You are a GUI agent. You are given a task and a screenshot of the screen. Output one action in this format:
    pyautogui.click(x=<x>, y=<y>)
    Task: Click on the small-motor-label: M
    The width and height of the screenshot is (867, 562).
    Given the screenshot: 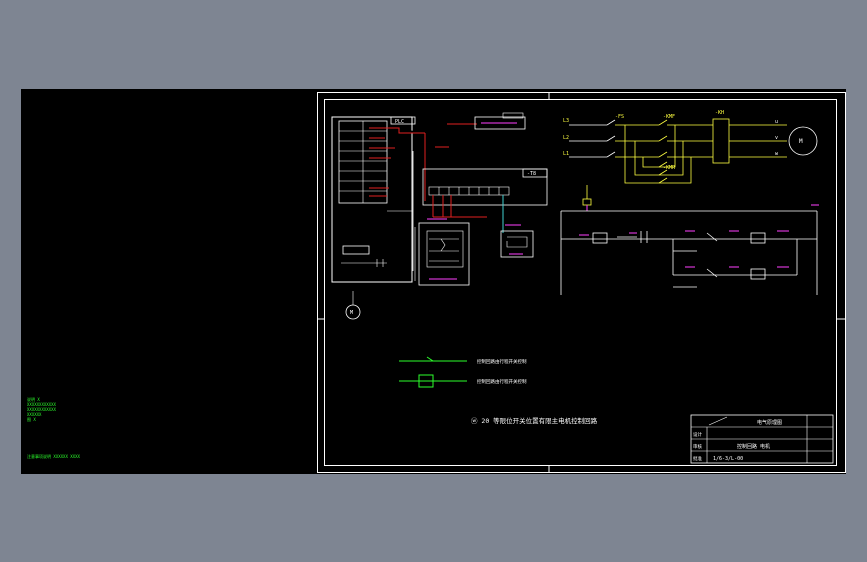 What is the action you would take?
    pyautogui.click(x=351, y=313)
    